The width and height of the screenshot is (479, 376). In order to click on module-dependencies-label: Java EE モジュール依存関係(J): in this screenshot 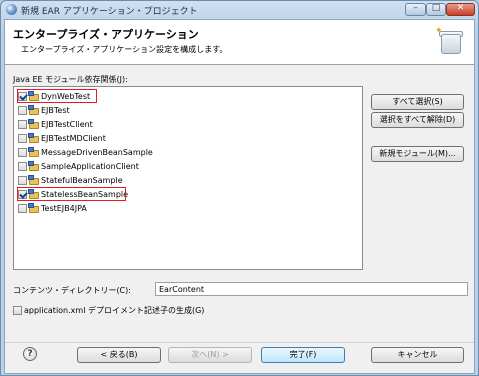, I will do `click(70, 79)`.